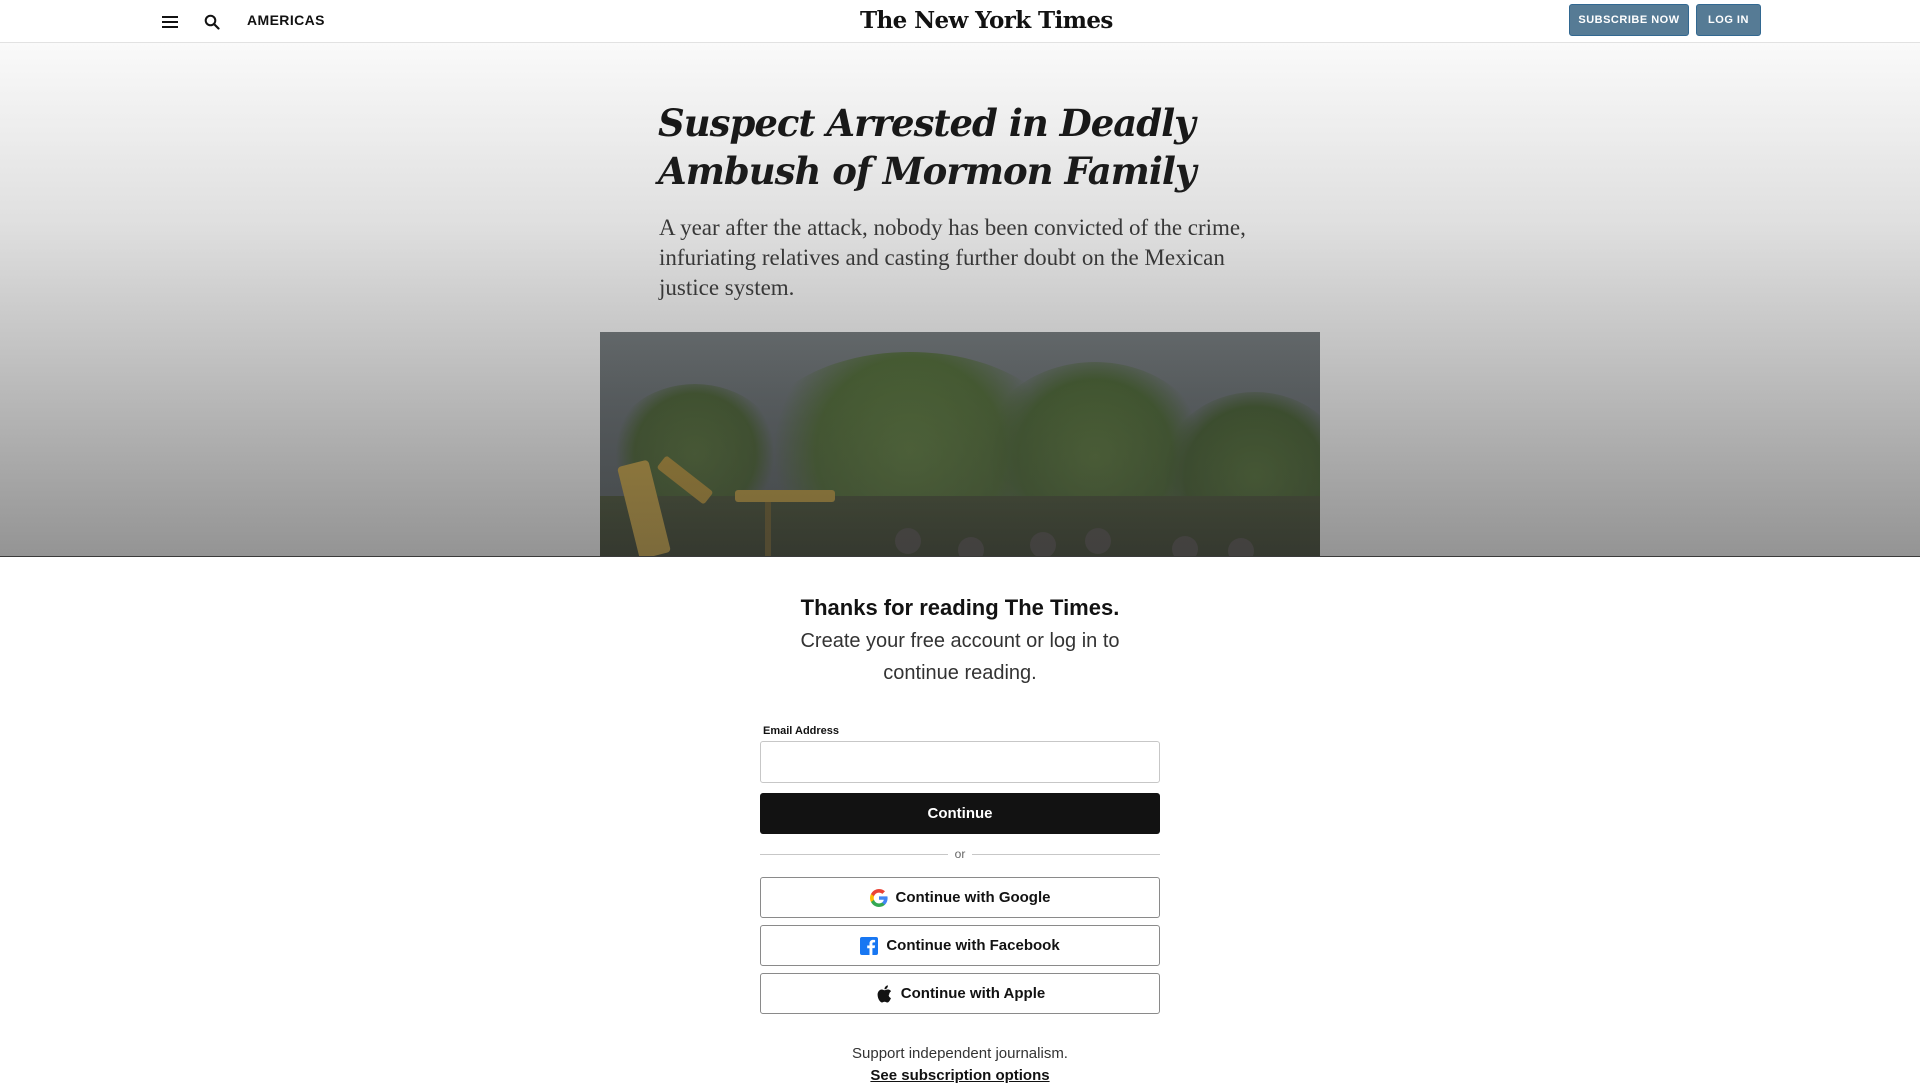 The image size is (1920, 1084). What do you see at coordinates (286, 20) in the screenshot?
I see `section-link-americas: AMERICAS` at bounding box center [286, 20].